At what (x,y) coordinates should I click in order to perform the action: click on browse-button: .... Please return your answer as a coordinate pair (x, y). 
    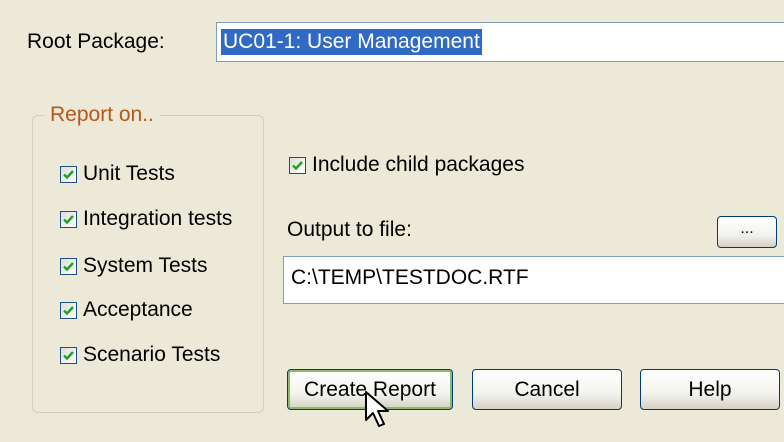
    Looking at the image, I should click on (747, 232).